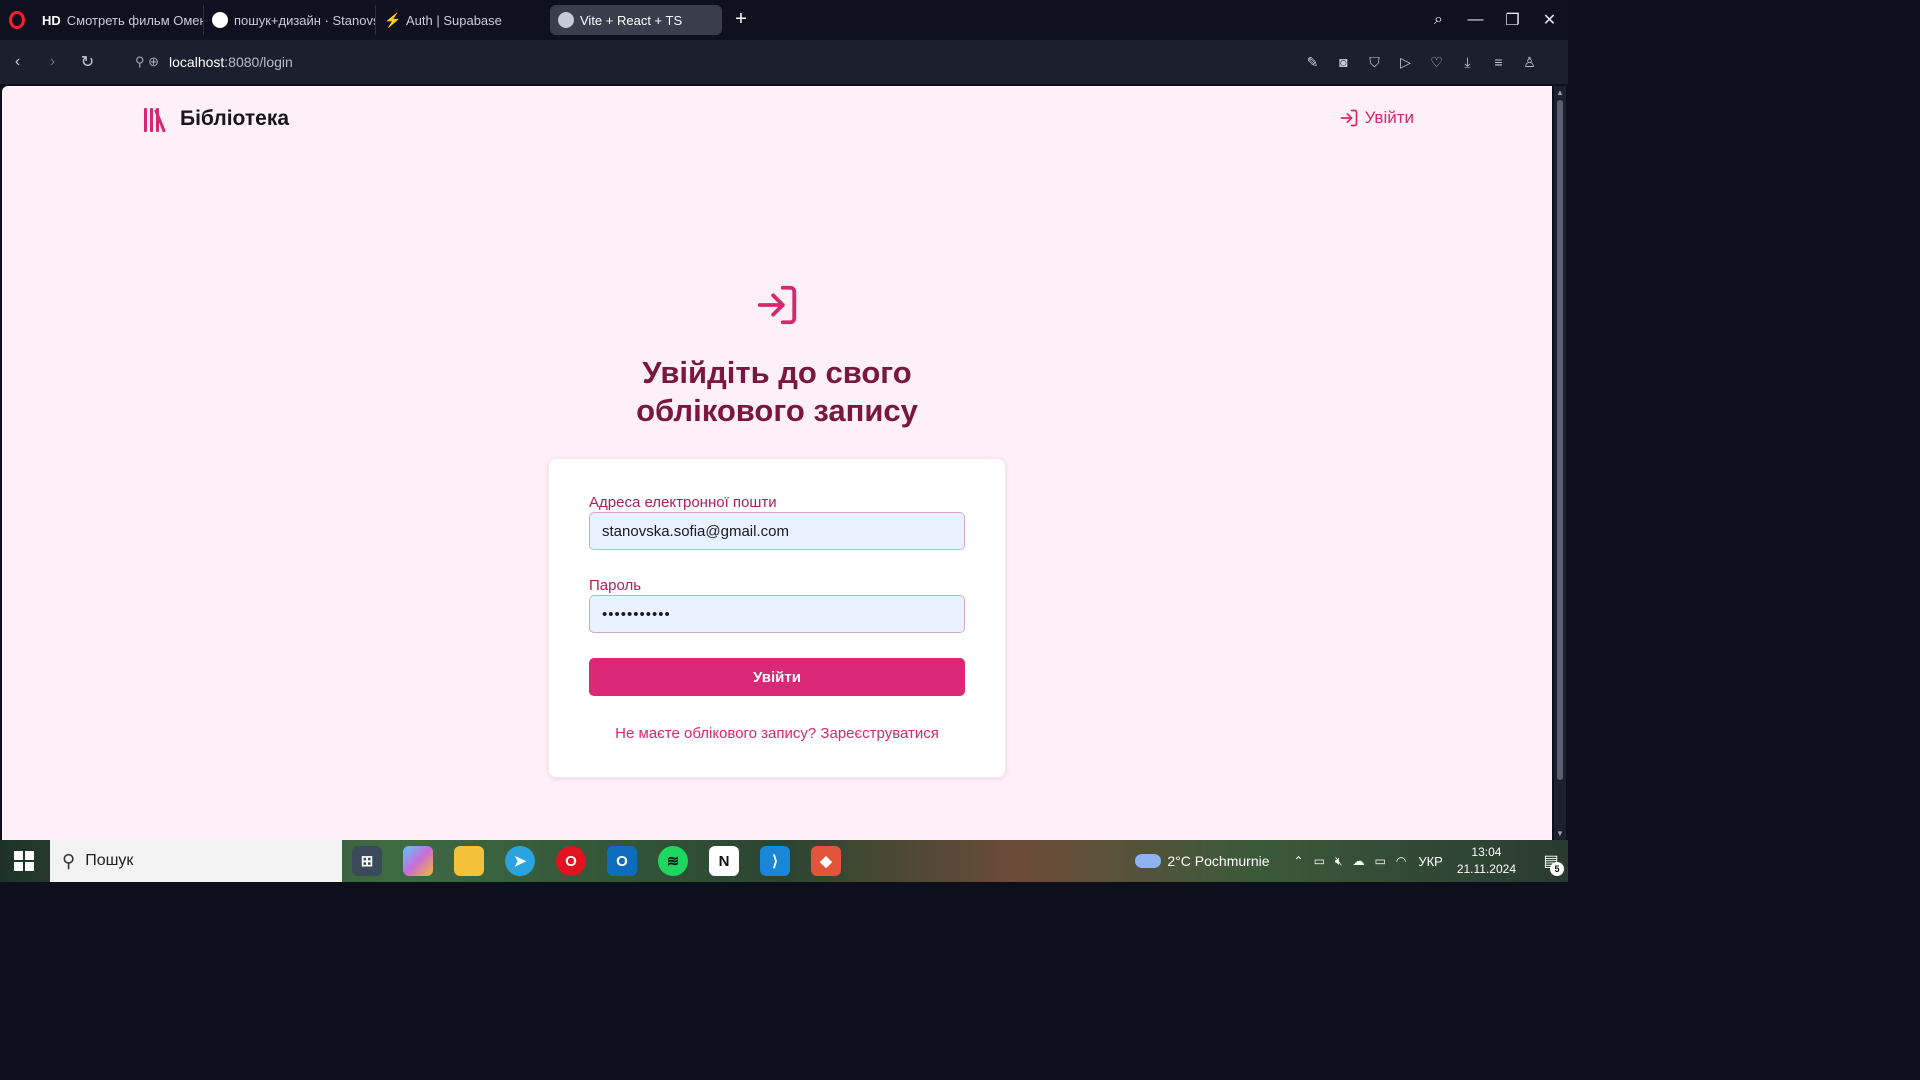 This screenshot has width=1920, height=1080. Describe the element at coordinates (1379, 861) in the screenshot. I see `battery-icon: ▭` at that location.